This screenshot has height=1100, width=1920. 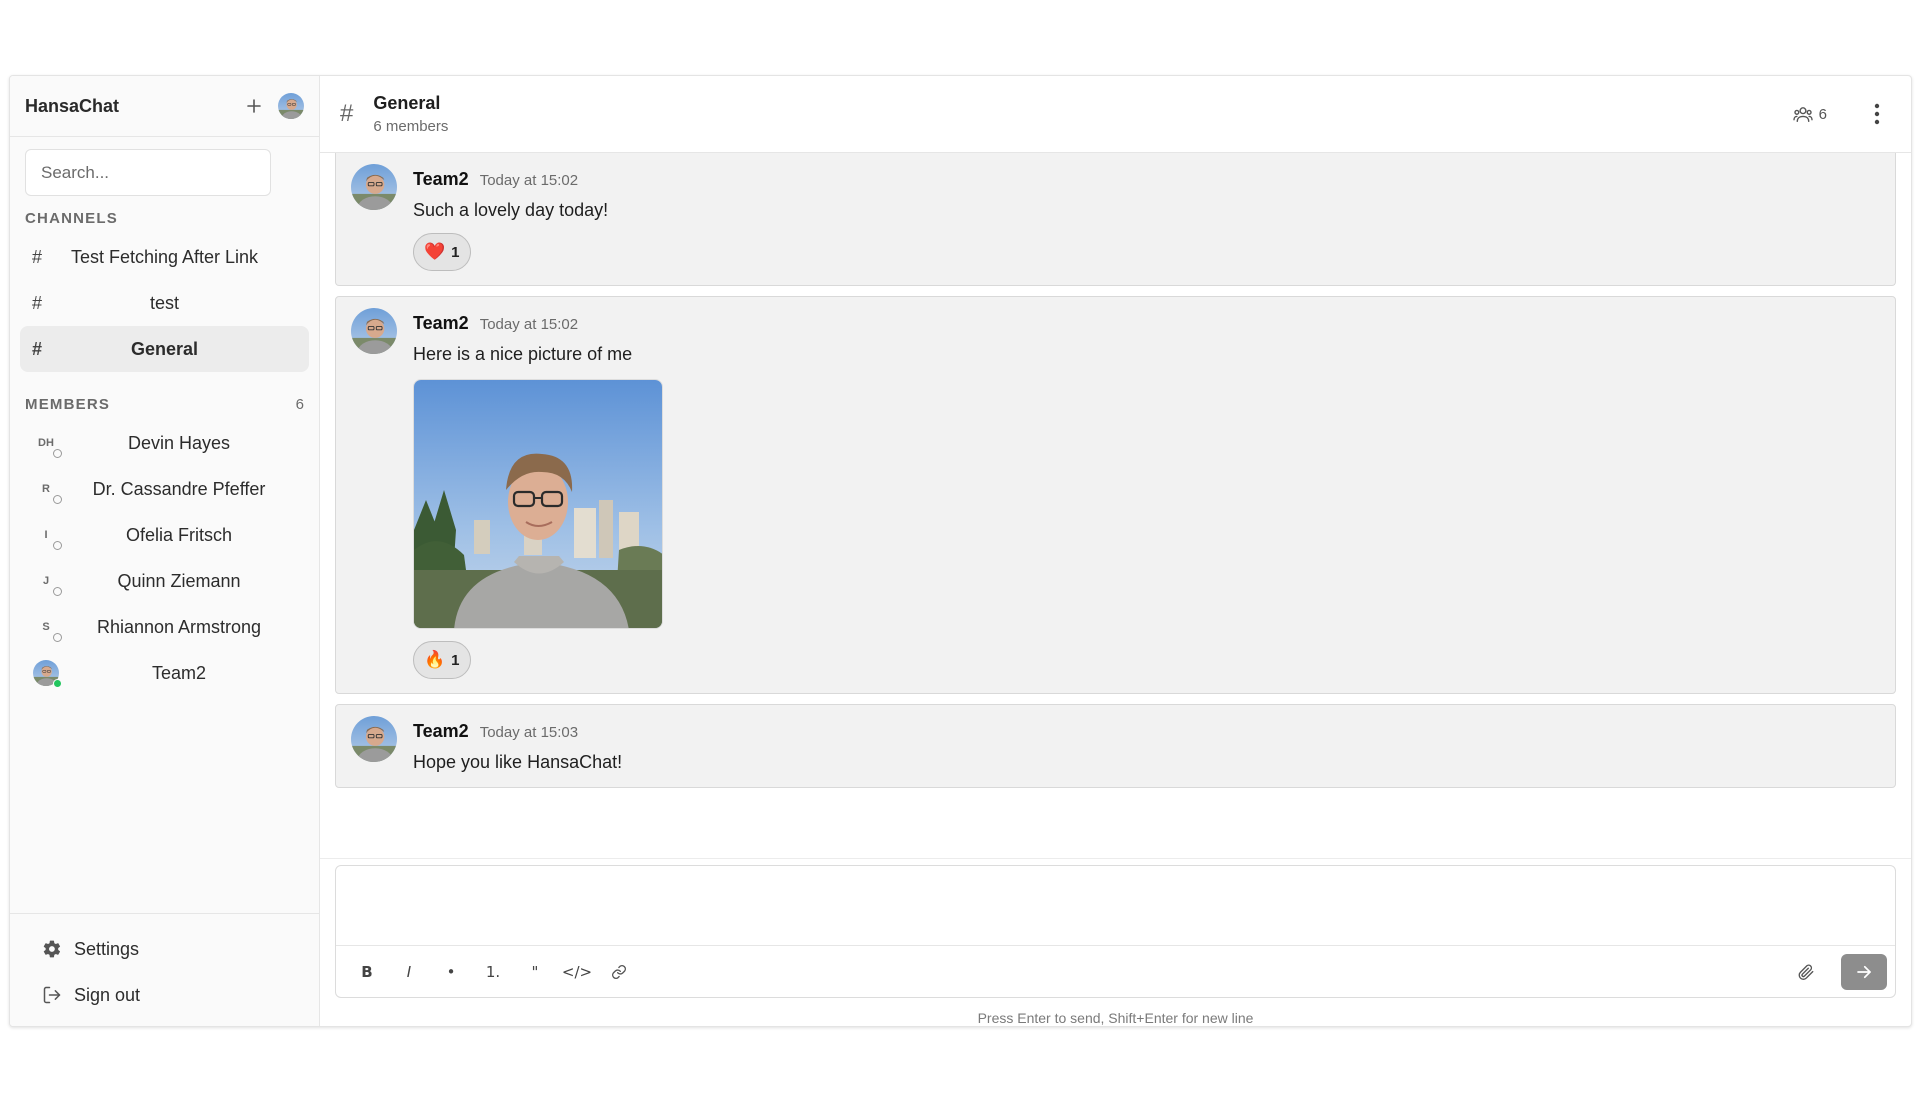 I want to click on quote-button: ", so click(x=535, y=972).